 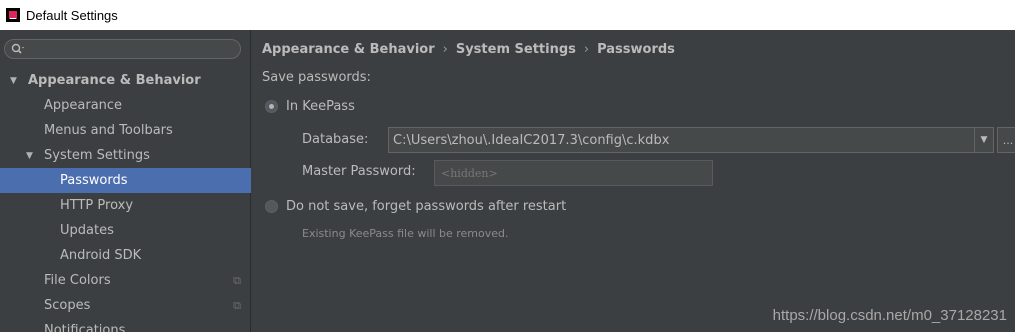 I want to click on intellij-app-icon, so click(x=13, y=15).